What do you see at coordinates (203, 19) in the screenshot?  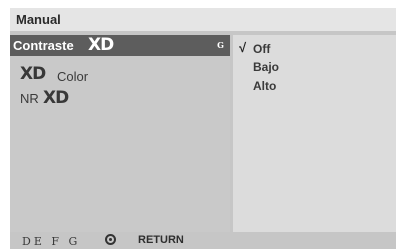 I see `title-bar: Manual` at bounding box center [203, 19].